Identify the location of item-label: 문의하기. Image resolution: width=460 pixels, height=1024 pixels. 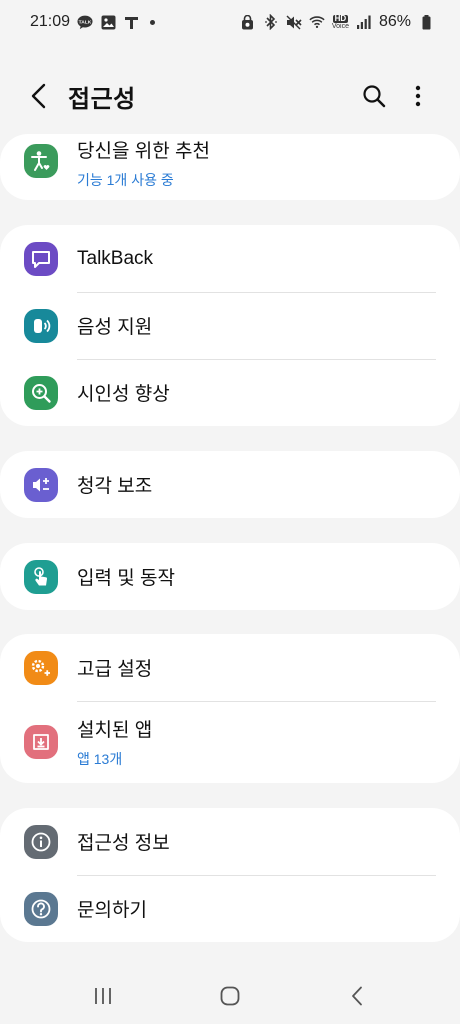
(112, 910).